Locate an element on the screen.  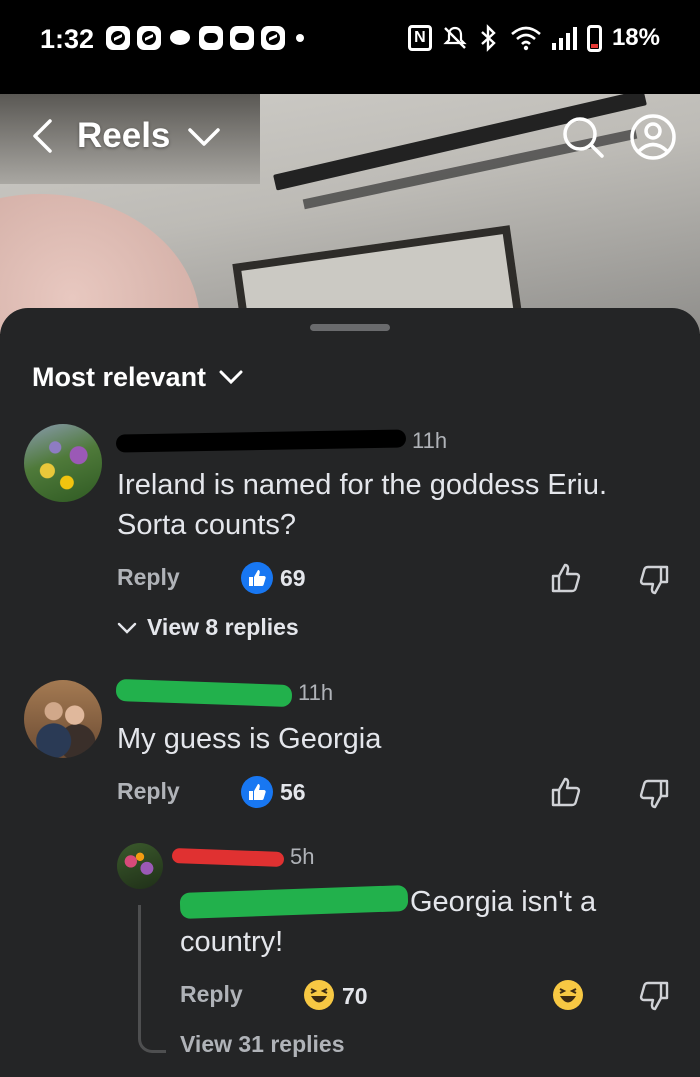
chat-bubble-icon is located at coordinates (180, 38).